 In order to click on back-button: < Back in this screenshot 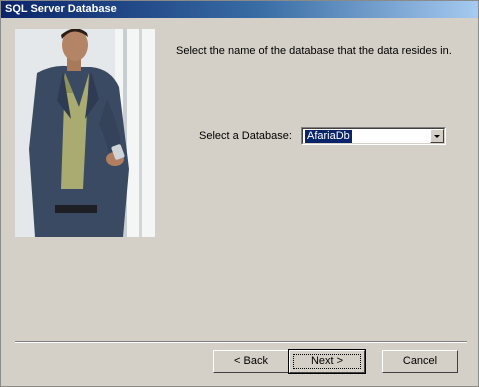, I will do `click(251, 361)`.